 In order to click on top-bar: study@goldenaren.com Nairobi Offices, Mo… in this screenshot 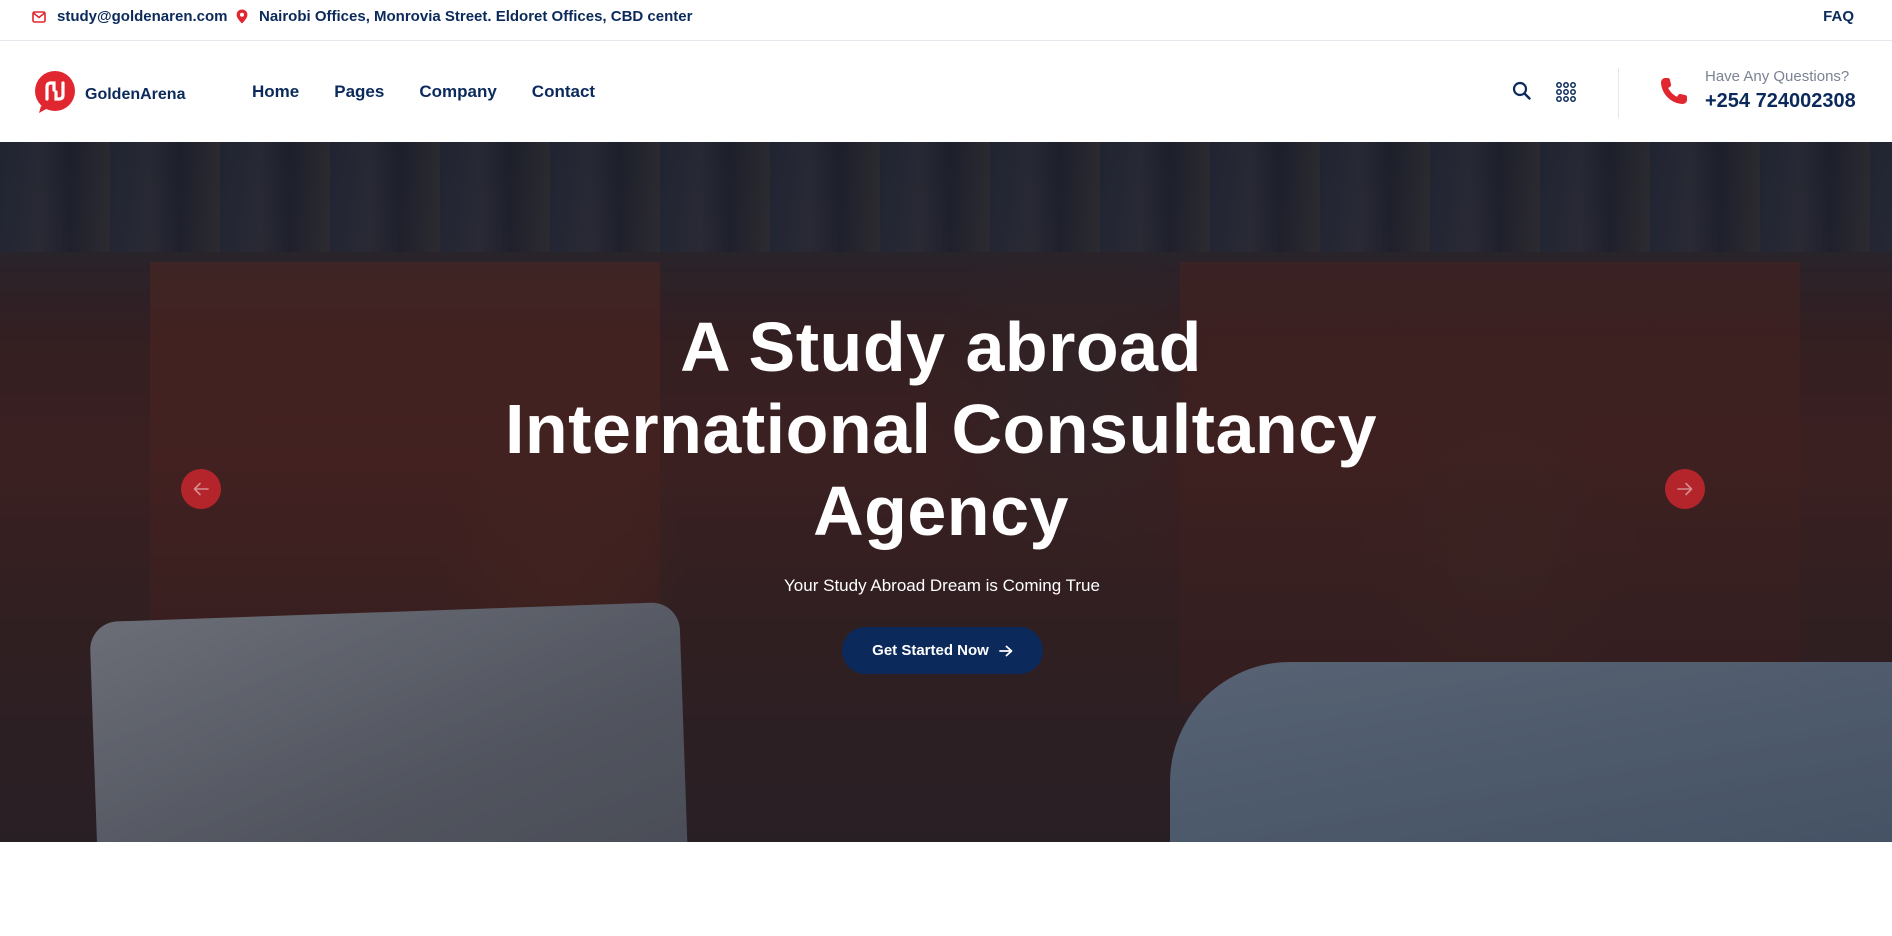, I will do `click(946, 20)`.